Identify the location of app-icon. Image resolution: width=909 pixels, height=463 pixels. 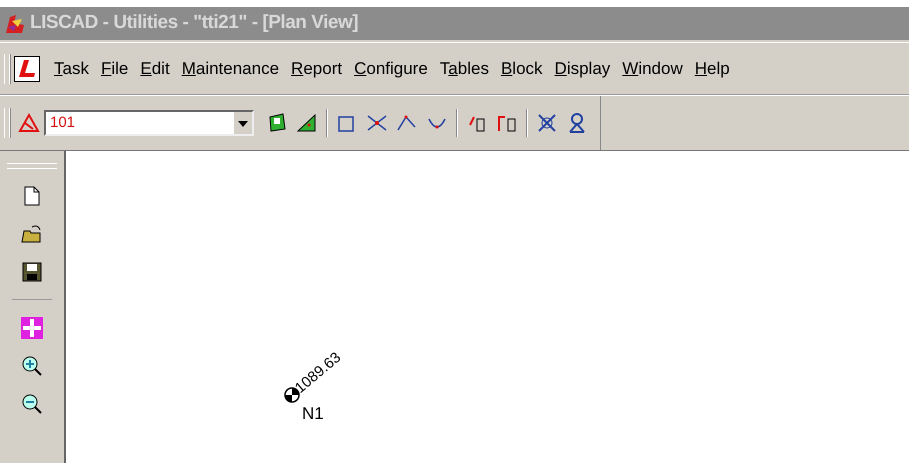
(15, 23).